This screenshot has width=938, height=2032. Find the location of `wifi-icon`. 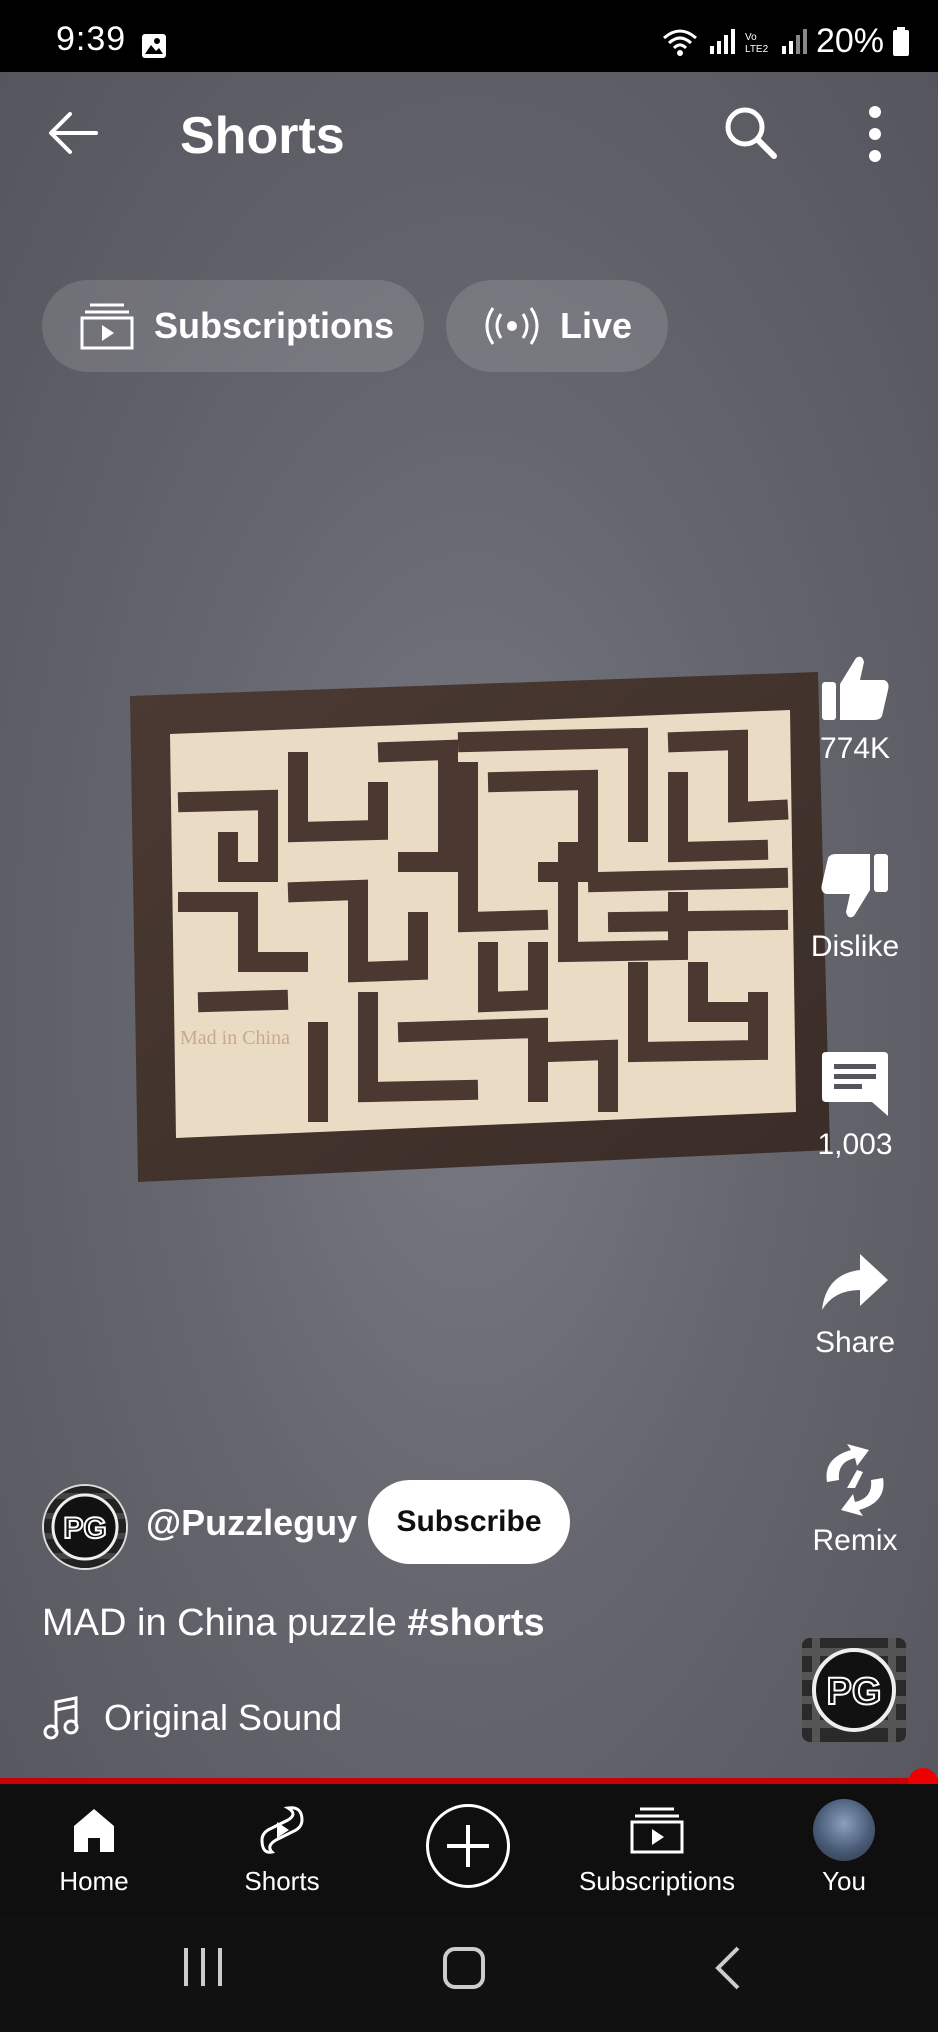

wifi-icon is located at coordinates (679, 42).